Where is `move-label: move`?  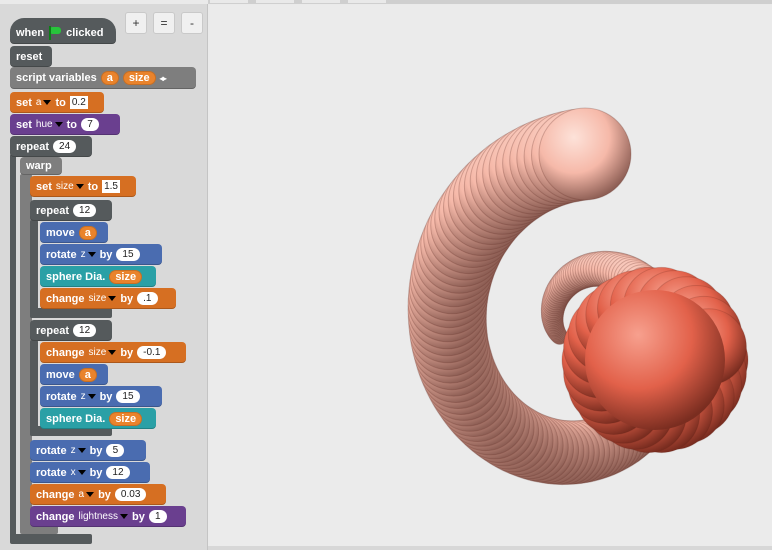 move-label: move is located at coordinates (60, 374).